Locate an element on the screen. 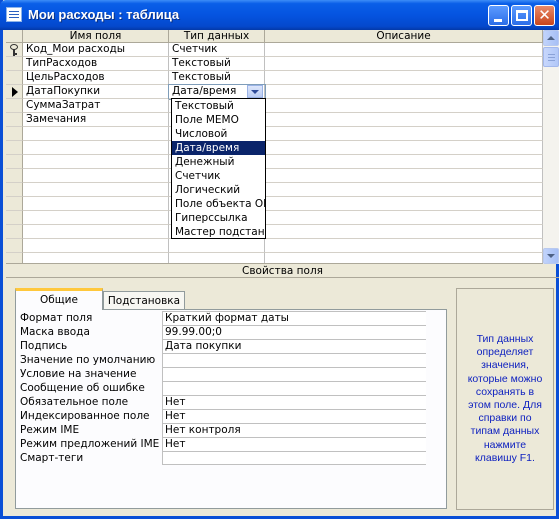 Image resolution: width=559 pixels, height=519 pixels. dropdown-option: Текстовый is located at coordinates (218, 106).